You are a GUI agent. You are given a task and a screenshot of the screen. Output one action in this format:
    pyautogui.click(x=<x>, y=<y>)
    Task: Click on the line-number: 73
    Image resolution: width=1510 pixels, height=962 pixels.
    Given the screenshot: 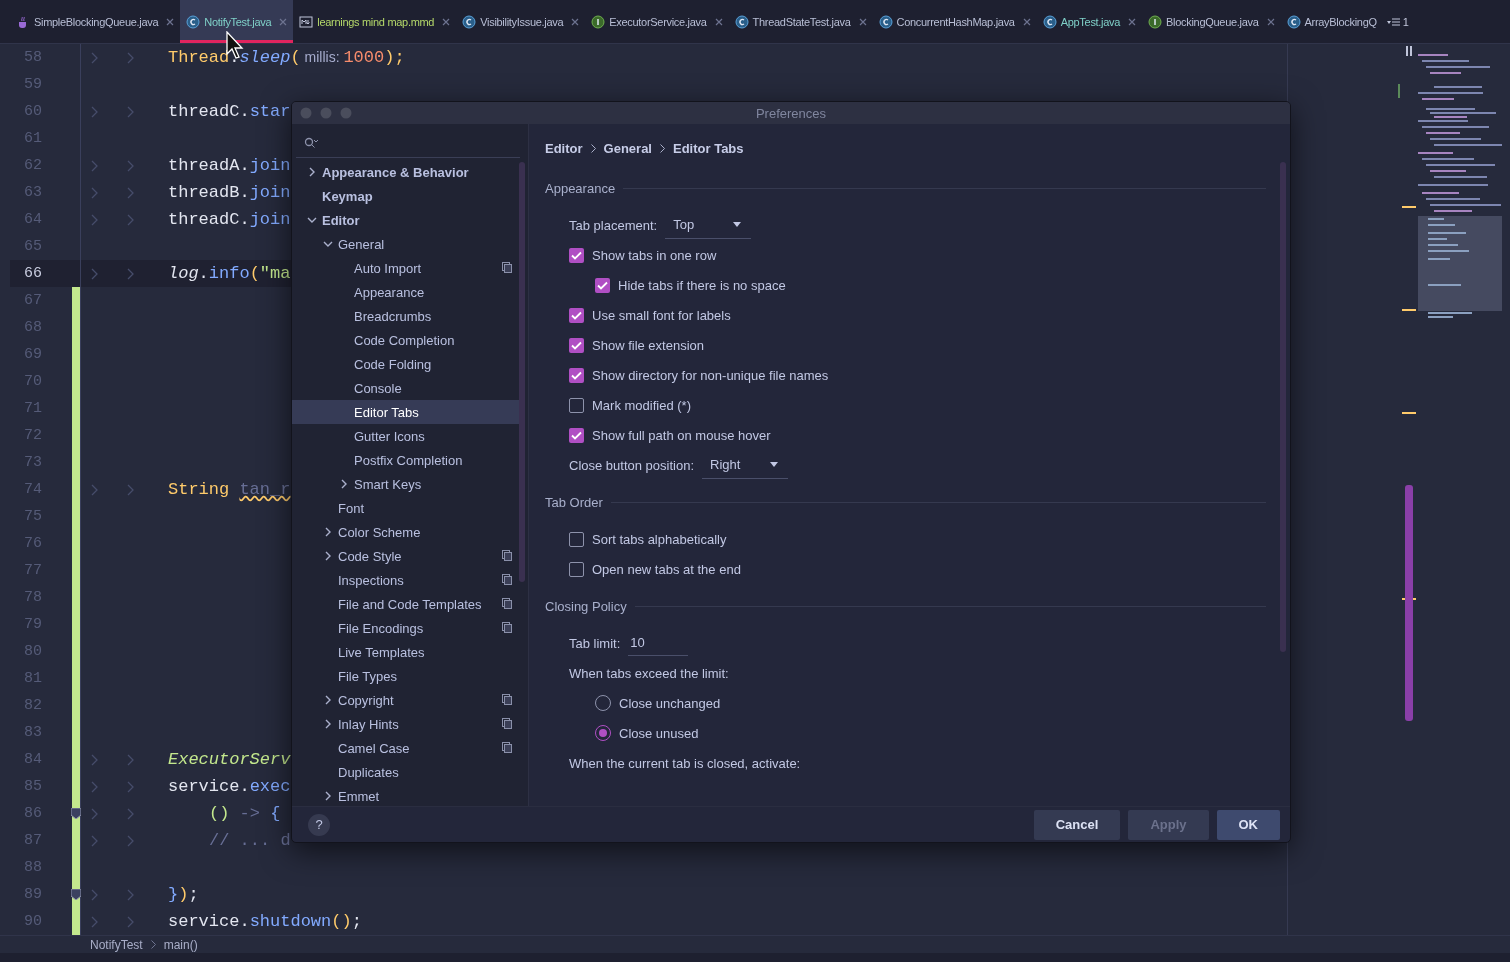 What is the action you would take?
    pyautogui.click(x=32, y=462)
    